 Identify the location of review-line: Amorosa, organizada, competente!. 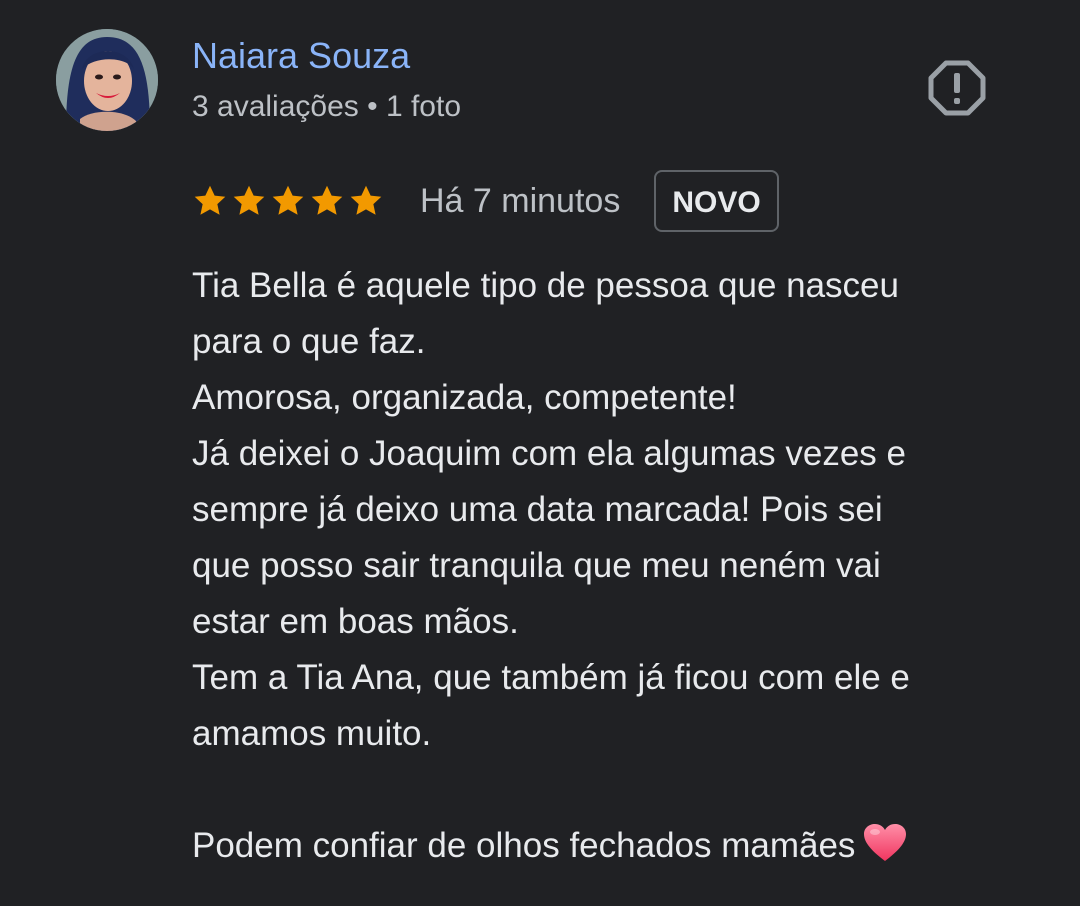
(464, 397).